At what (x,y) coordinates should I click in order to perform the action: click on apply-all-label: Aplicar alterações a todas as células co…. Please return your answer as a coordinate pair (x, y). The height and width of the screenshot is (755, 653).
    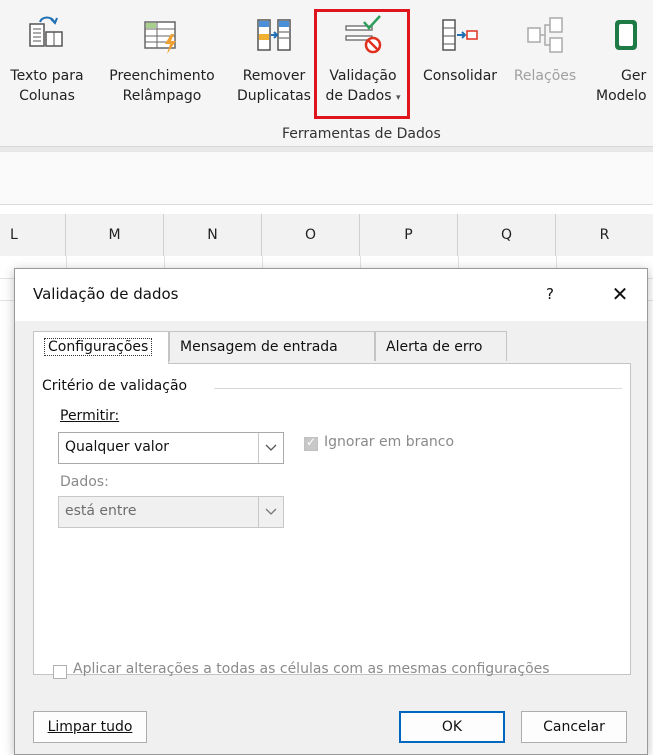
    Looking at the image, I should click on (311, 669).